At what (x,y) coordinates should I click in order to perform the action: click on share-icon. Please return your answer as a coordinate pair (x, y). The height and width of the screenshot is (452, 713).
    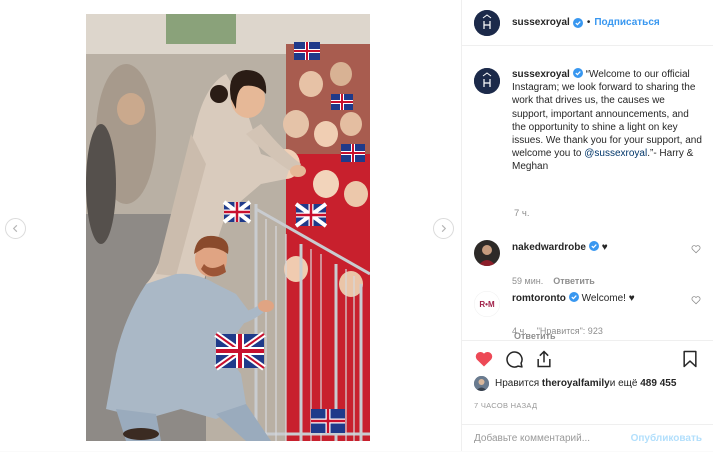
    Looking at the image, I should click on (544, 359).